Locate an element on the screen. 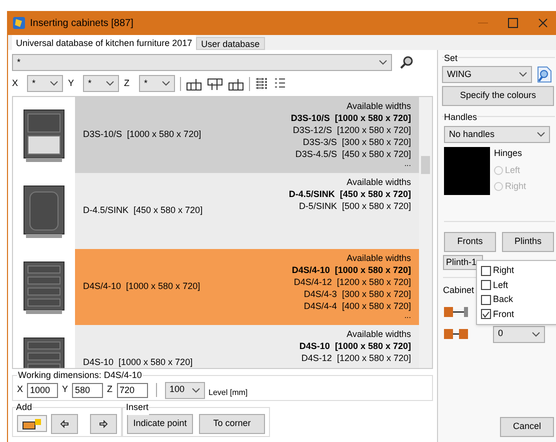 Image resolution: width=556 pixels, height=442 pixels. radio-label: Right is located at coordinates (515, 186).